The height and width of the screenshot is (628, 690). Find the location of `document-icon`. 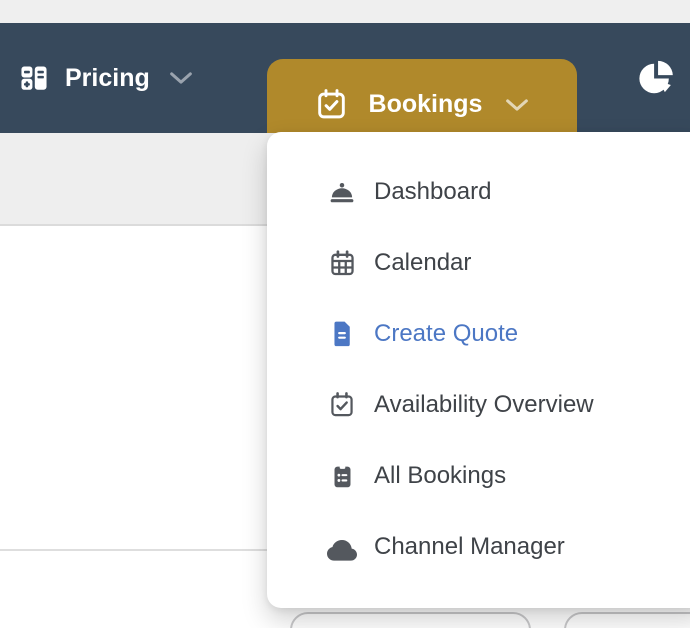

document-icon is located at coordinates (342, 334).